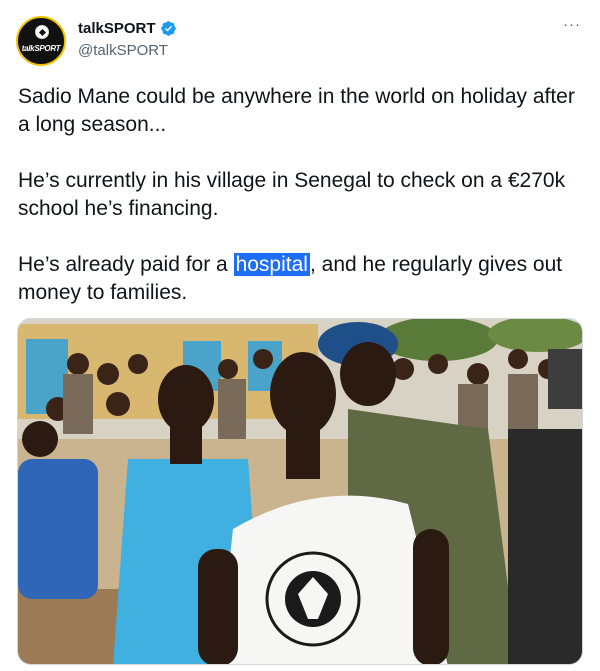 This screenshot has width=600, height=671. I want to click on more-dots-icon: ···, so click(572, 24).